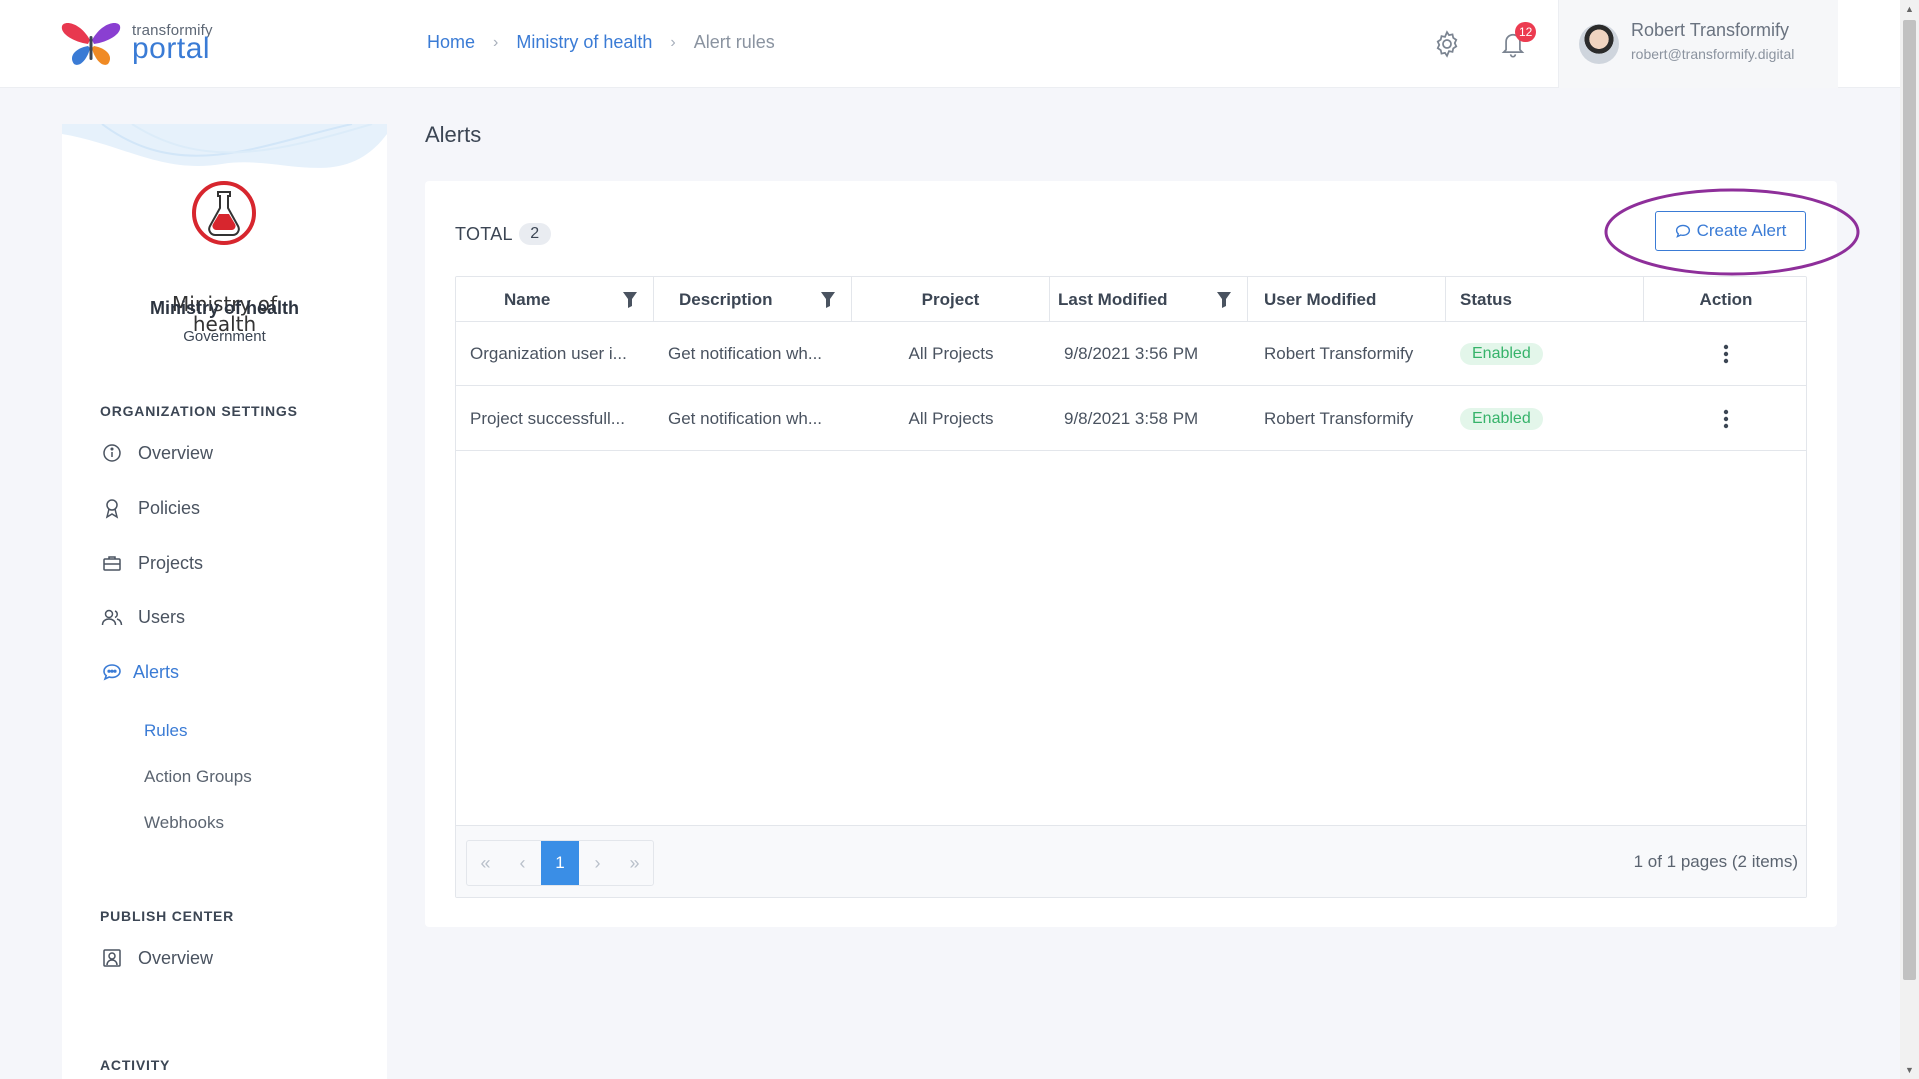 The height and width of the screenshot is (1079, 1919). What do you see at coordinates (584, 42) in the screenshot?
I see `breadcrumb-organization: Ministry of health` at bounding box center [584, 42].